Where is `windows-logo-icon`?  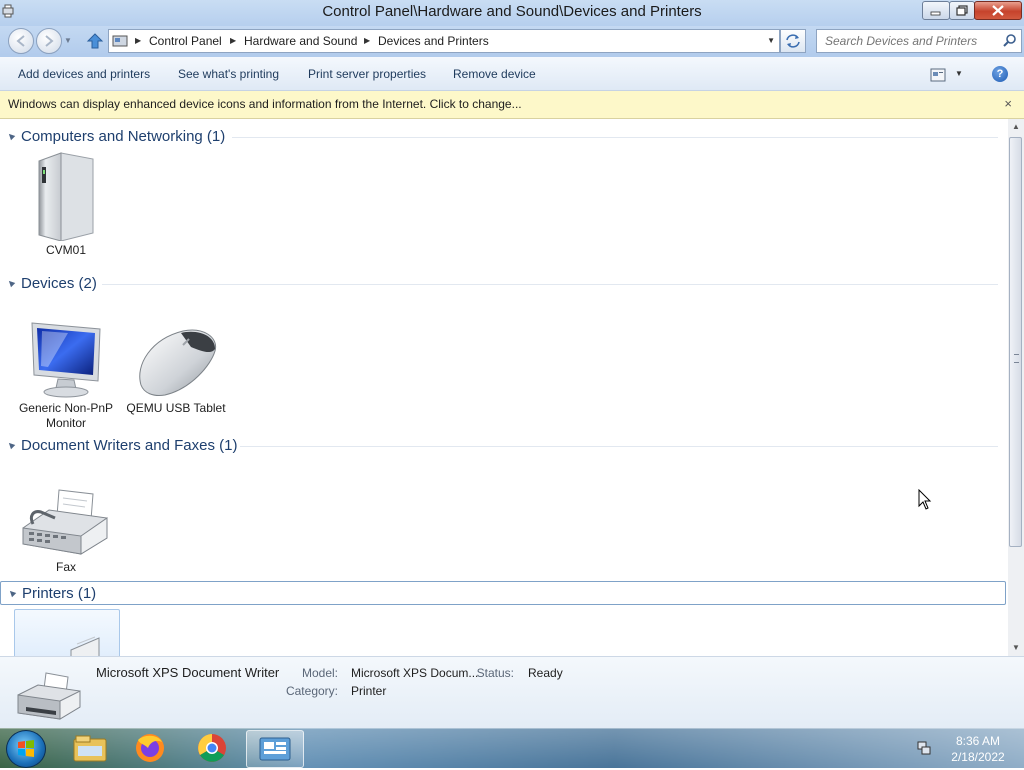
windows-logo-icon is located at coordinates (26, 748).